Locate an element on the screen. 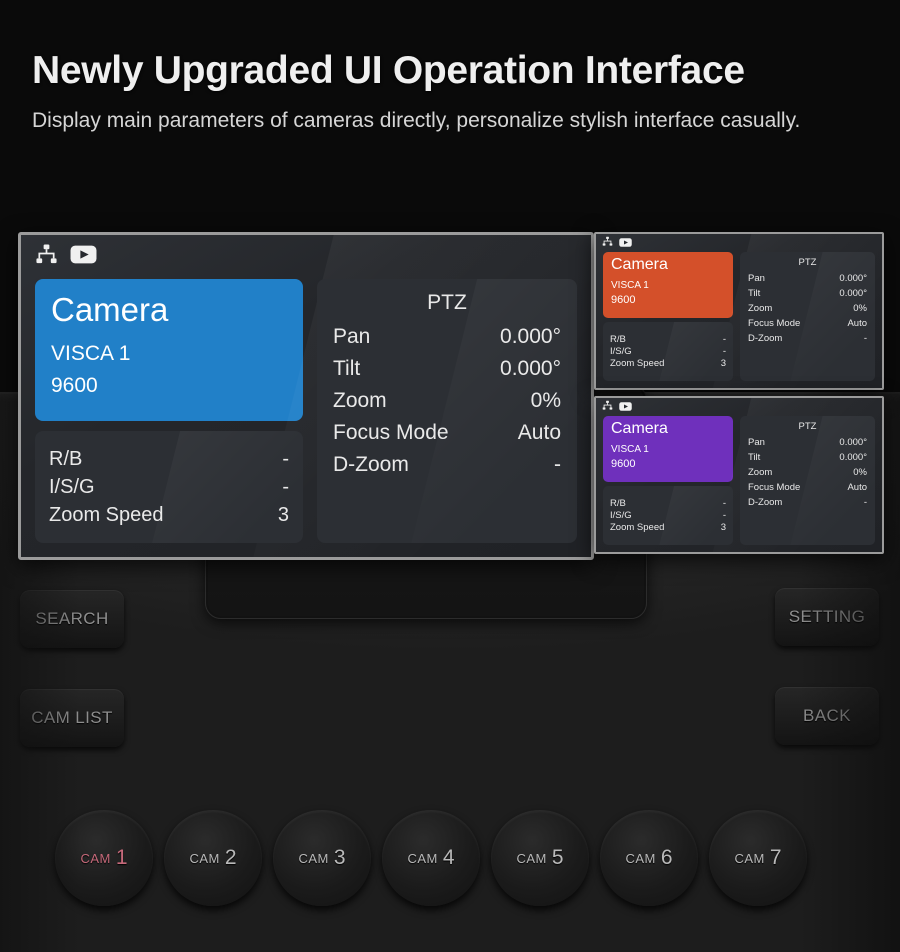  back-button-label: BACK is located at coordinates (827, 715).